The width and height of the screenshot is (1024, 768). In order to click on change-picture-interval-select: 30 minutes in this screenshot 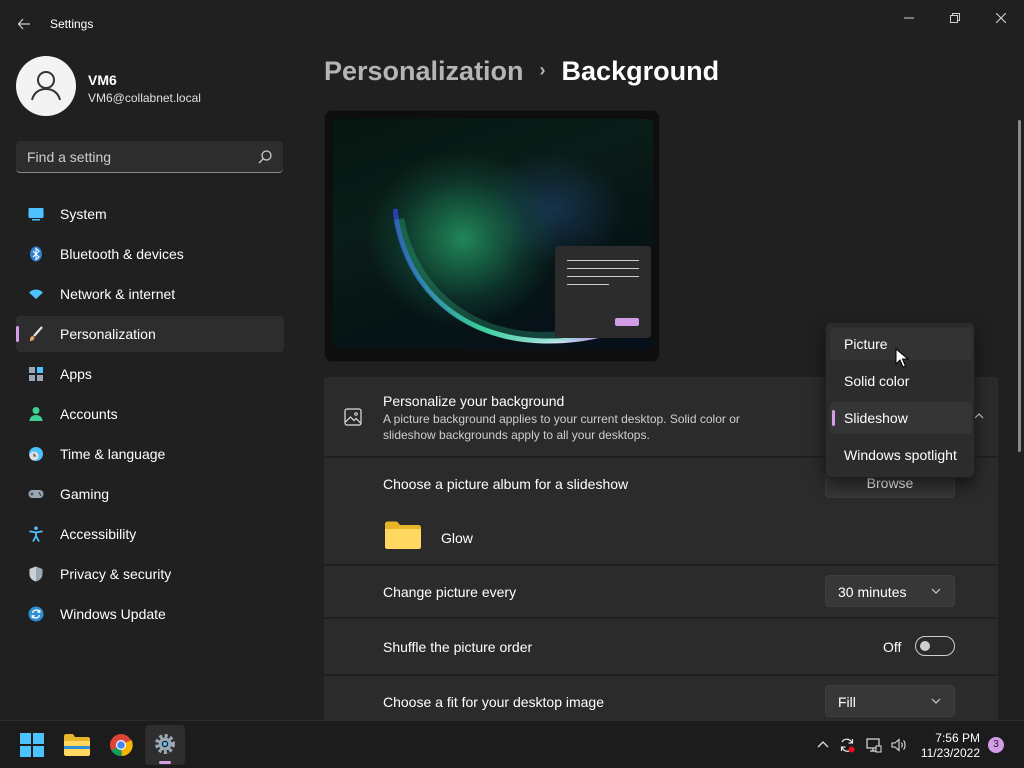, I will do `click(890, 591)`.